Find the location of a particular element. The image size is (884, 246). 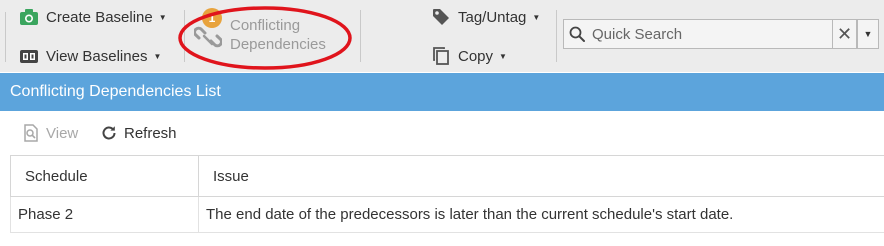

view-icon is located at coordinates (31, 133).